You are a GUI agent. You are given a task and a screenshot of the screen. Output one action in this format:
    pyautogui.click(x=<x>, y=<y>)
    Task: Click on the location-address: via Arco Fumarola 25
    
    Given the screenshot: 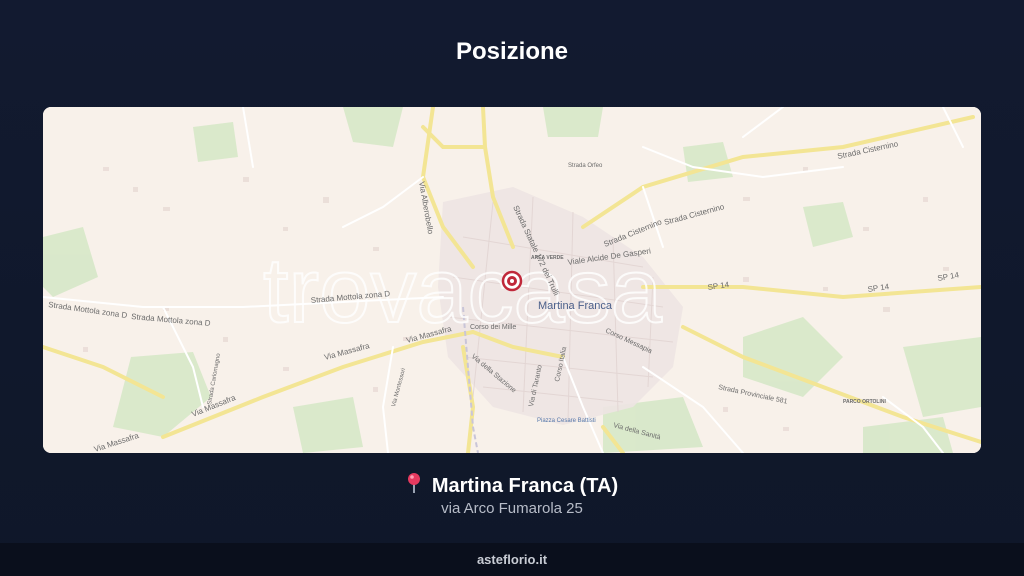 What is the action you would take?
    pyautogui.click(x=512, y=508)
    